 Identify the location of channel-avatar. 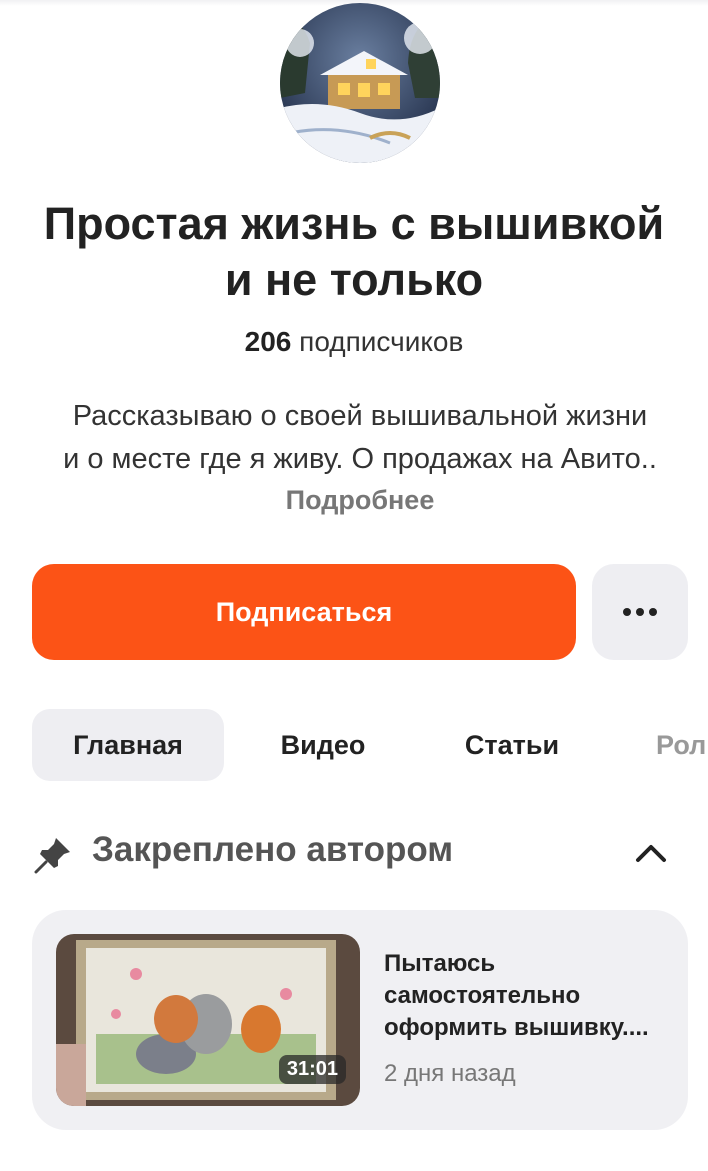
(360, 83).